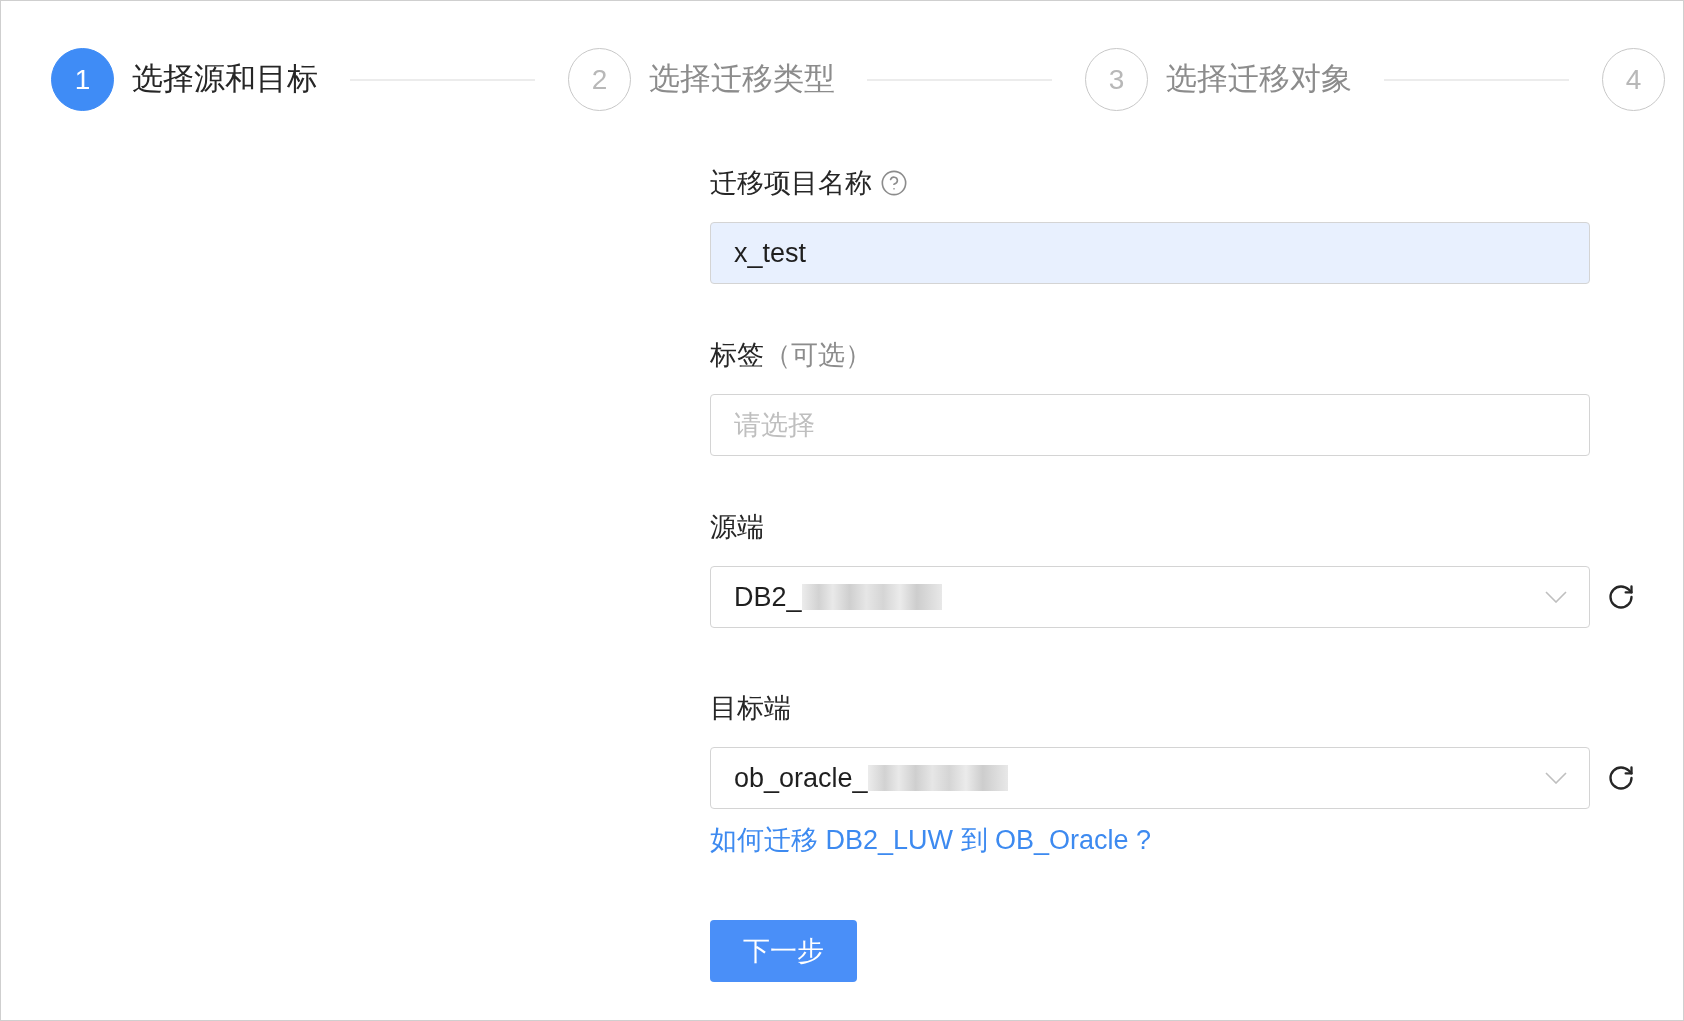  What do you see at coordinates (818, 355) in the screenshot?
I see `optional-note: （可选）` at bounding box center [818, 355].